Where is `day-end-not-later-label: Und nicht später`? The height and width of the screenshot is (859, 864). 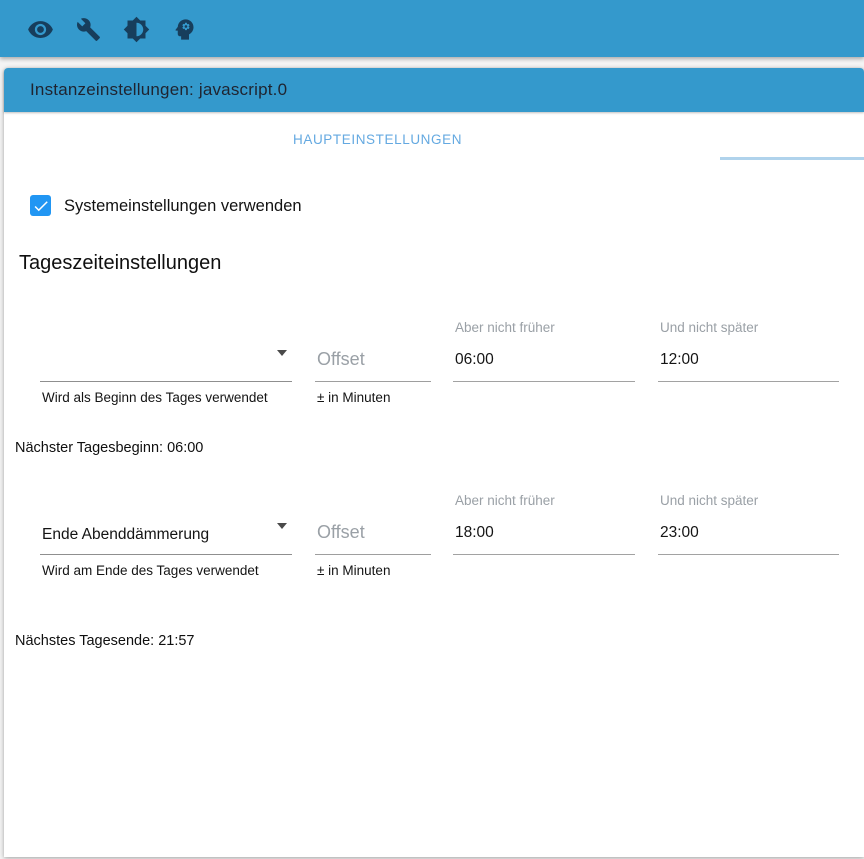 day-end-not-later-label: Und nicht später is located at coordinates (709, 500).